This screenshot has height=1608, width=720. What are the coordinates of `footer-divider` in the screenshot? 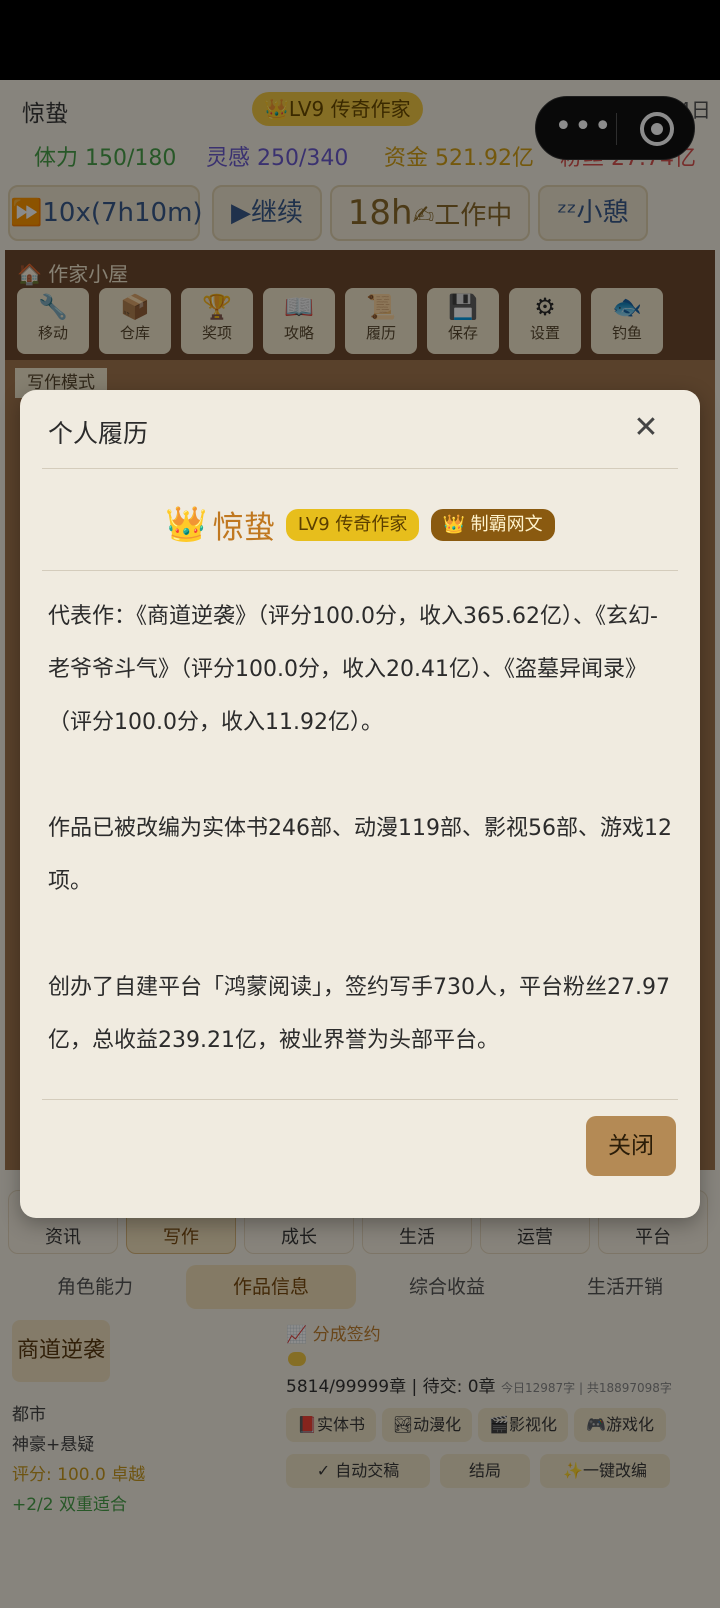 It's located at (360, 1099).